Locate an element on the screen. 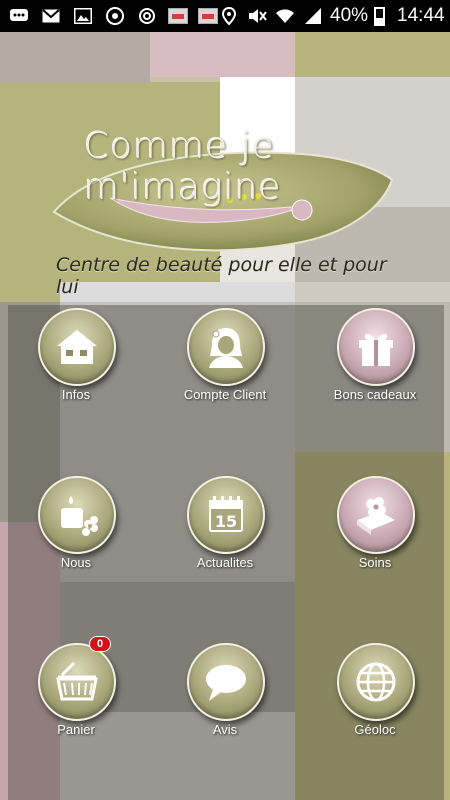  compte-client-button: Compte Client is located at coordinates (225, 358).